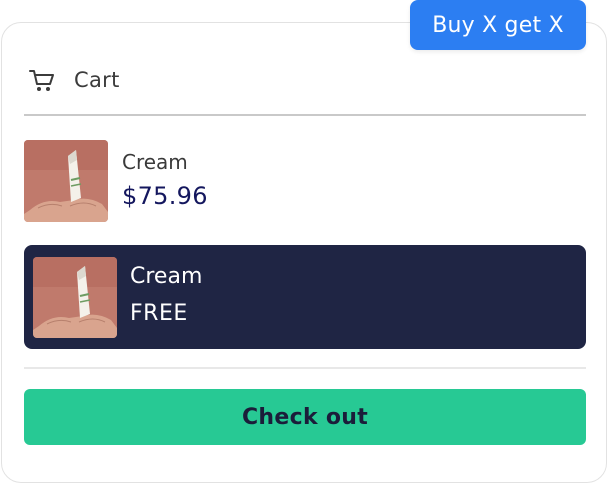  I want to click on checkout-button: Check out, so click(305, 417).